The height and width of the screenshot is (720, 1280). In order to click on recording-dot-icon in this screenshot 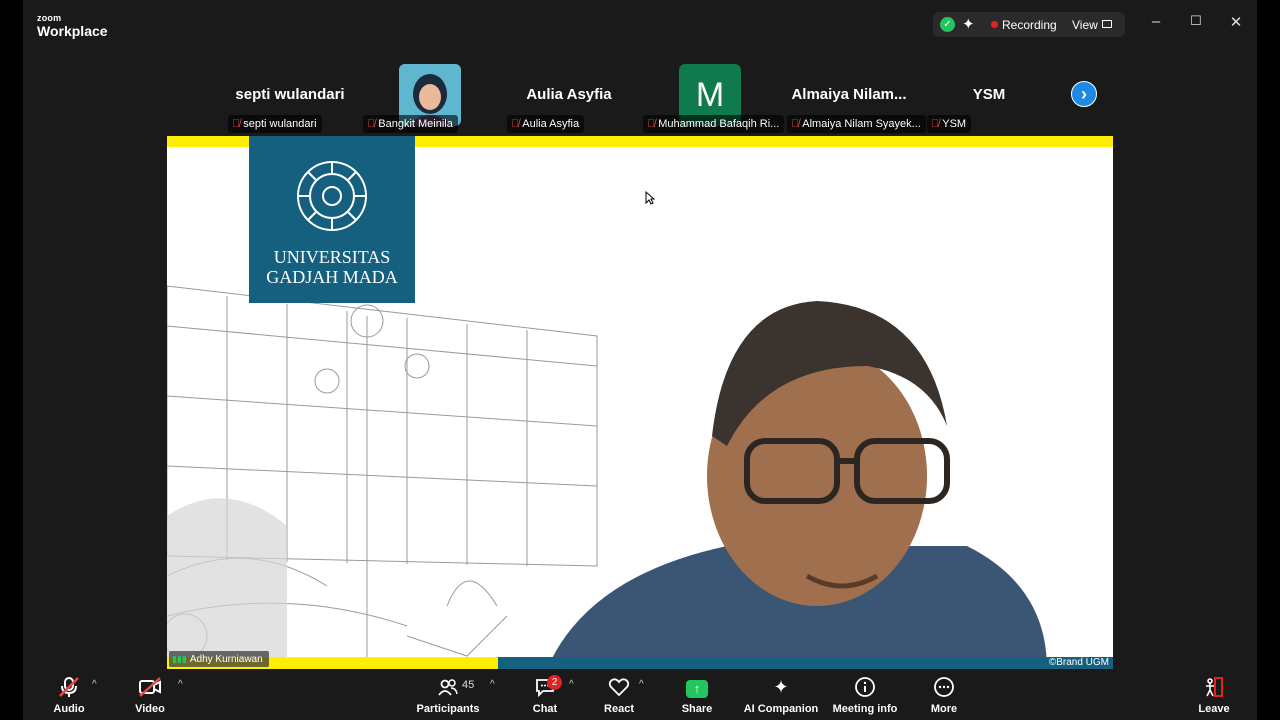, I will do `click(994, 24)`.